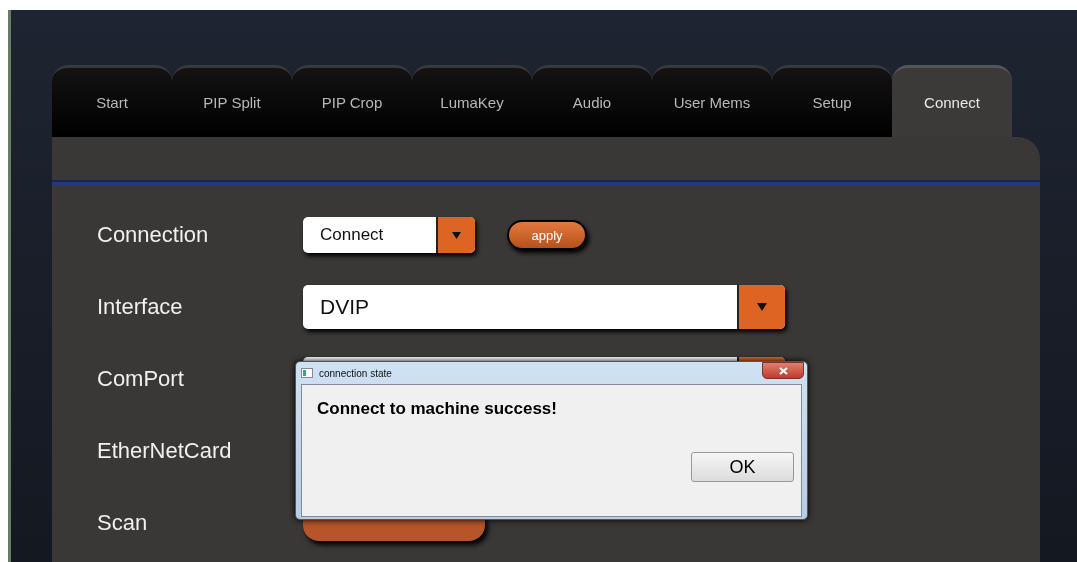 The image size is (1077, 562). I want to click on dialog-message: Connect to machine success!, so click(437, 409).